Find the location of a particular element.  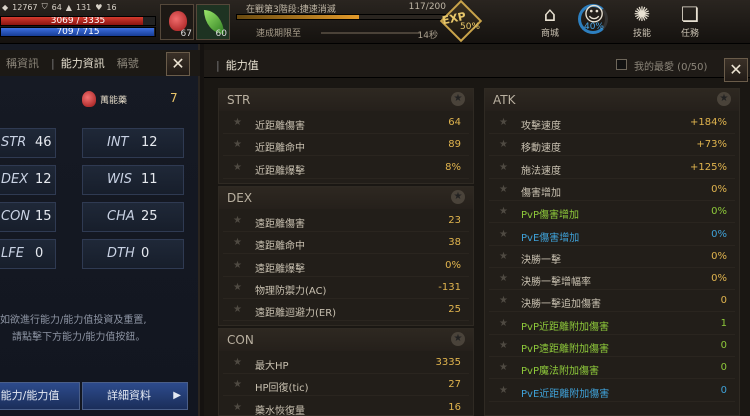

skill-button: ✺ 技能 is located at coordinates (642, 22).